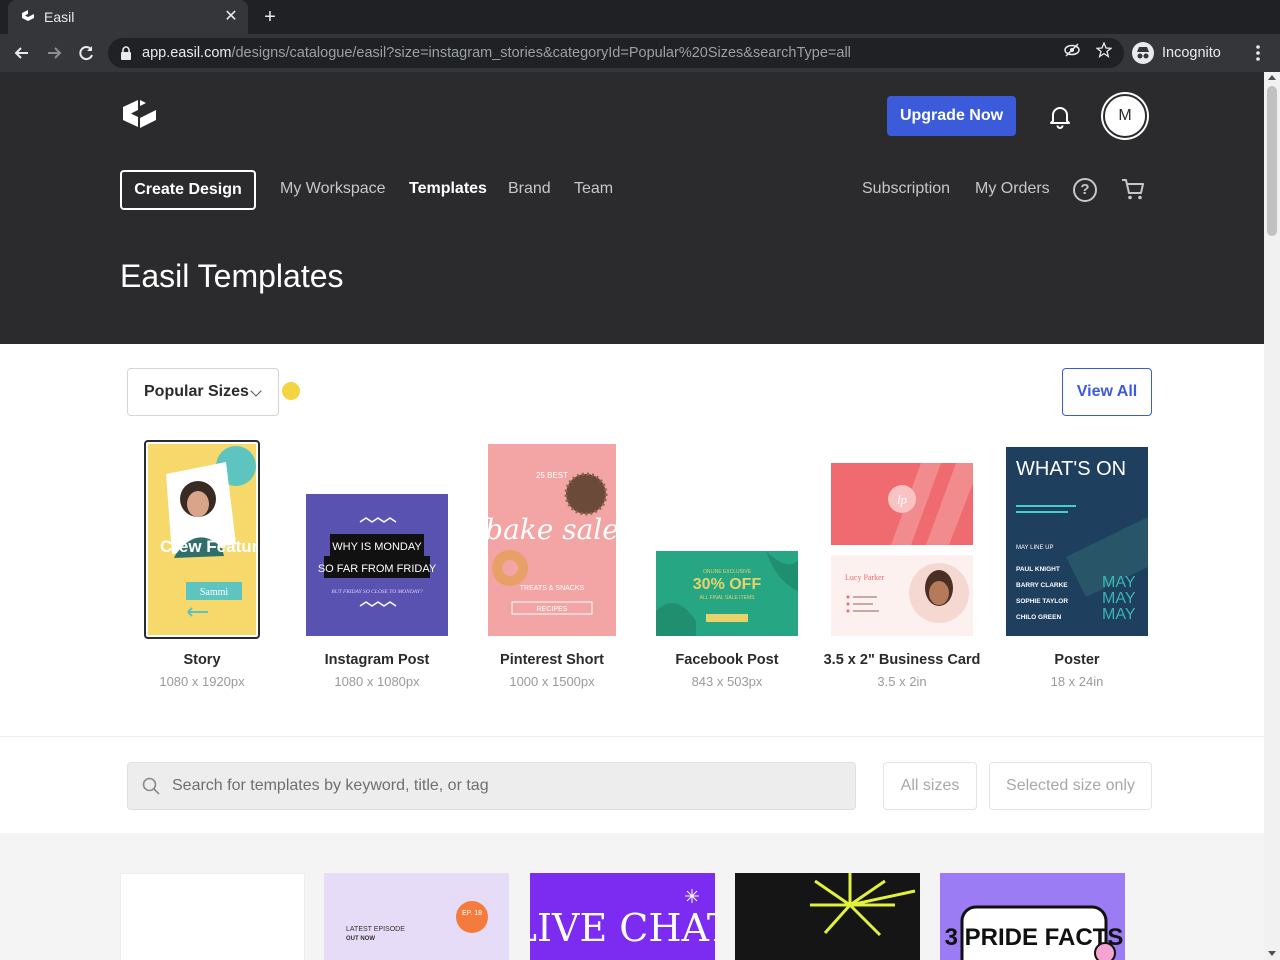 This screenshot has height=960, width=1280. What do you see at coordinates (377, 569) in the screenshot?
I see `ig-line2-text: SO FAR FROM FRIDAY` at bounding box center [377, 569].